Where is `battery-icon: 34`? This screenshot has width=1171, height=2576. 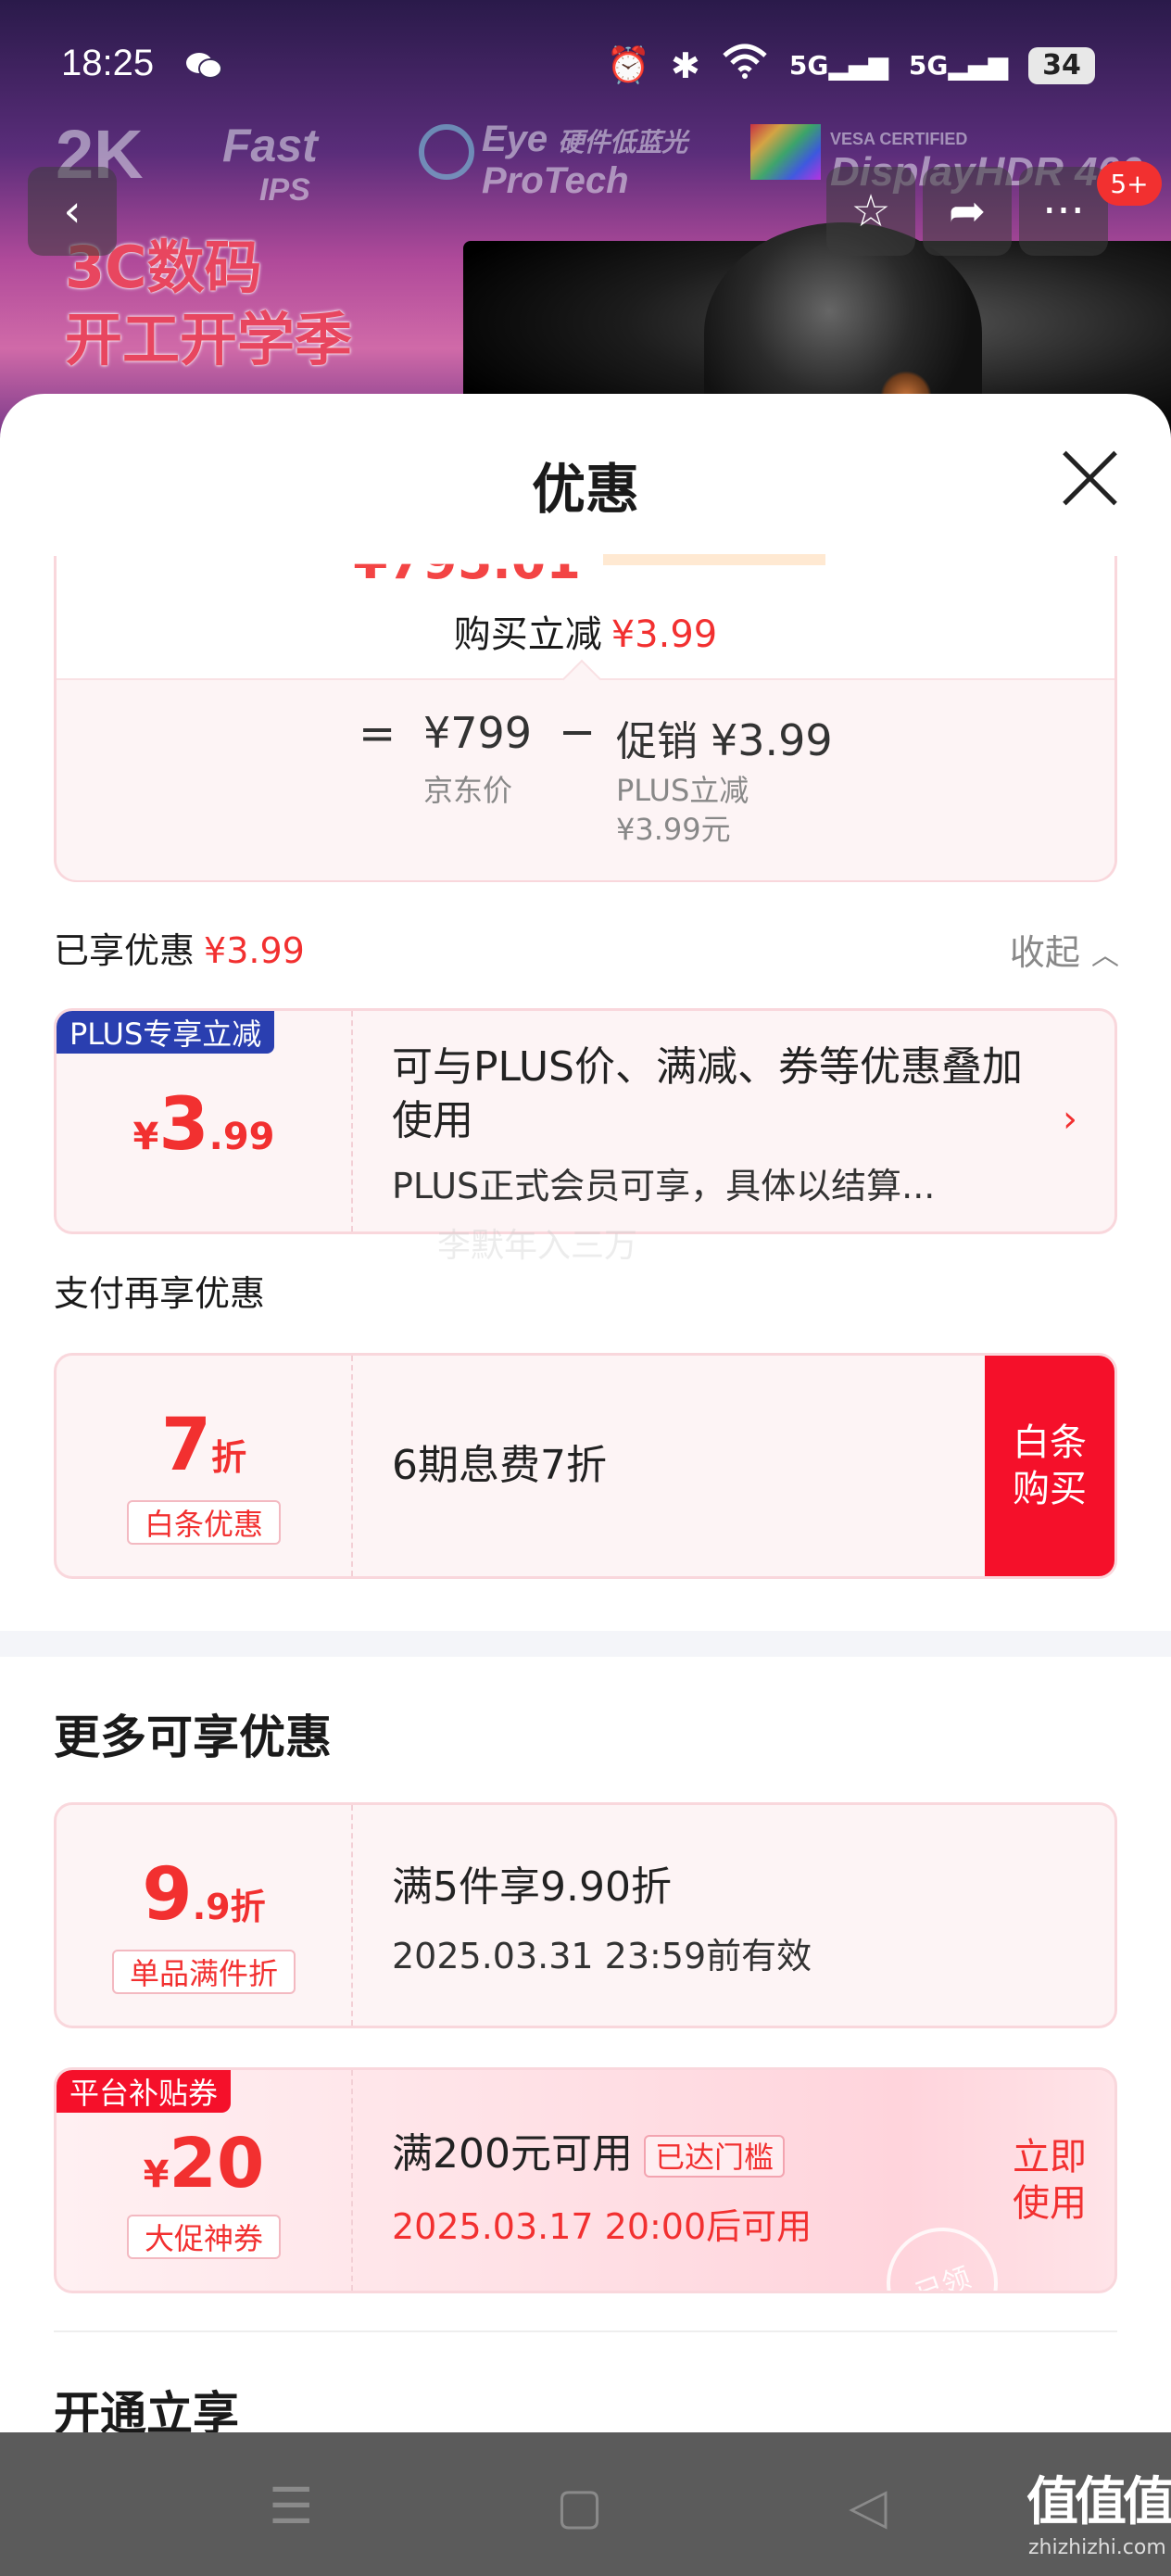 battery-icon: 34 is located at coordinates (1062, 65).